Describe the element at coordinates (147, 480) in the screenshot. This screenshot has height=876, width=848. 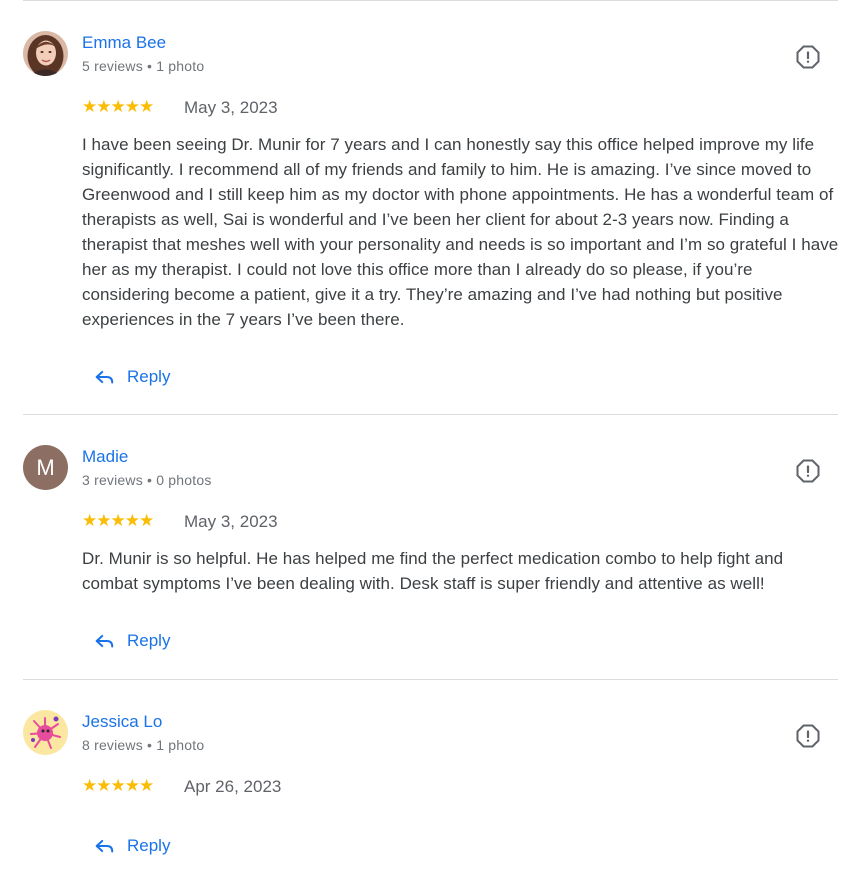
I see `reviewer-meta: 3 reviews • 0 photos` at that location.